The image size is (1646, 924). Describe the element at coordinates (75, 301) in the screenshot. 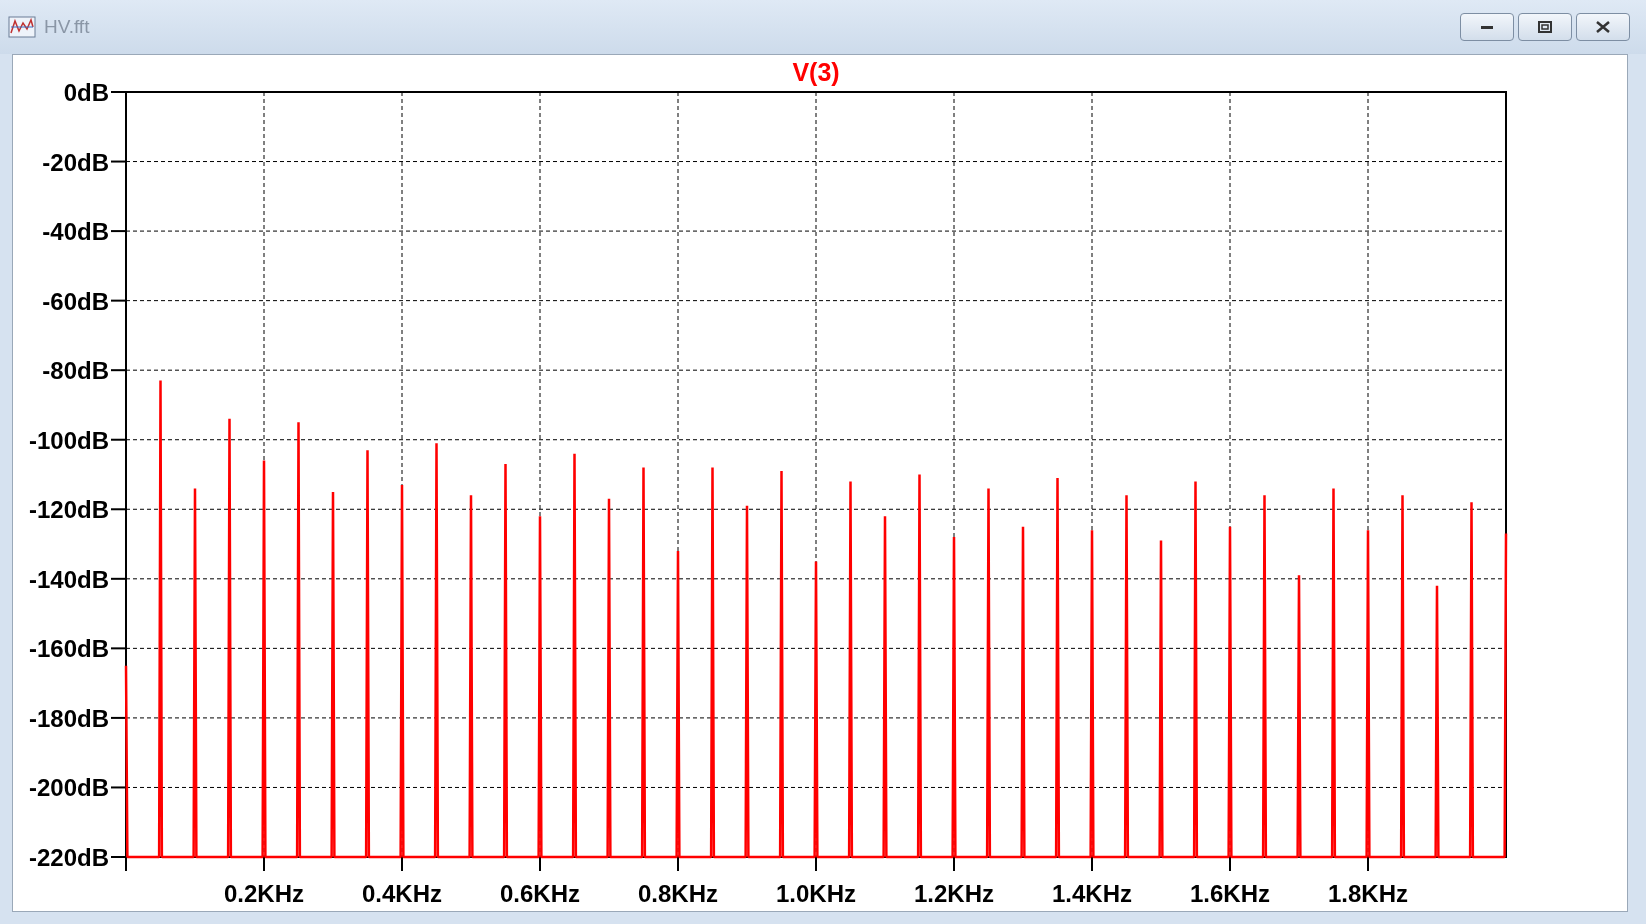

I see `y-tick-label: -60dB` at that location.